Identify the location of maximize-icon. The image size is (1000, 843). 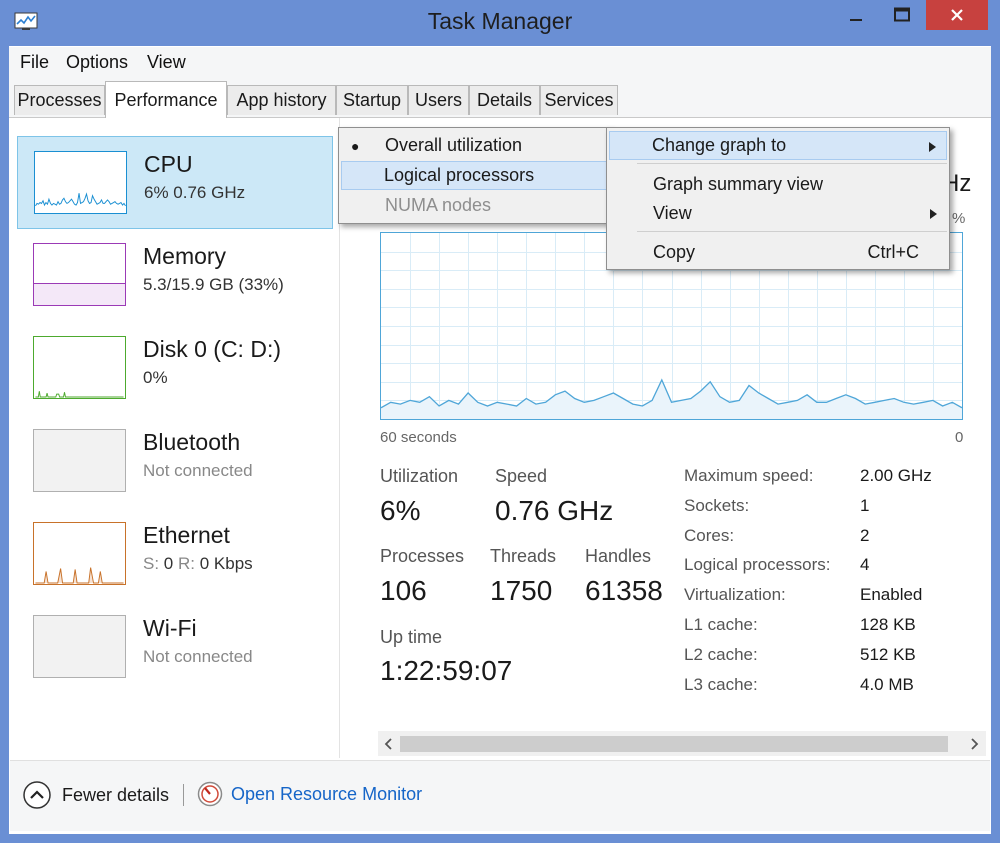
(902, 14).